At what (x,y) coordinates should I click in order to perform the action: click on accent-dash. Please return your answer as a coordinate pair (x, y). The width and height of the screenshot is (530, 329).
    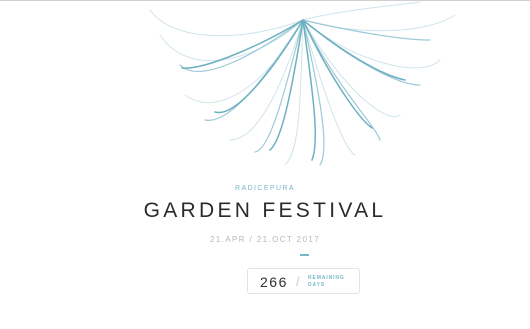
    Looking at the image, I should click on (304, 255).